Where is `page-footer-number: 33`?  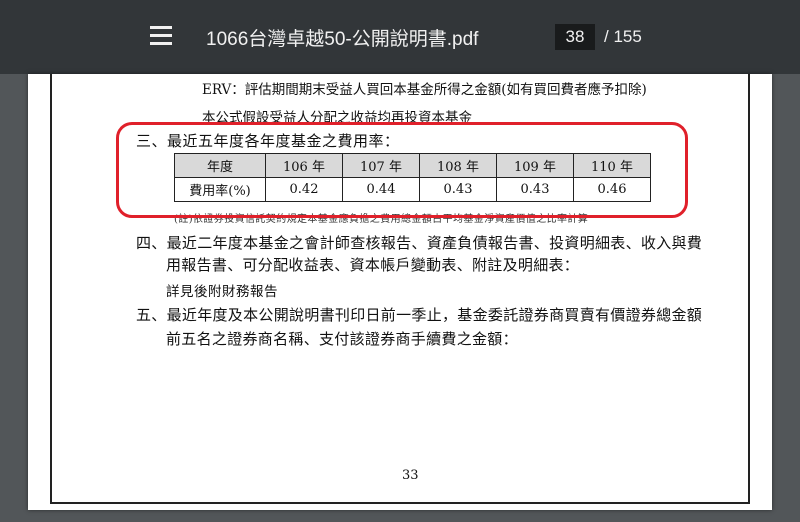 page-footer-number: 33 is located at coordinates (410, 475).